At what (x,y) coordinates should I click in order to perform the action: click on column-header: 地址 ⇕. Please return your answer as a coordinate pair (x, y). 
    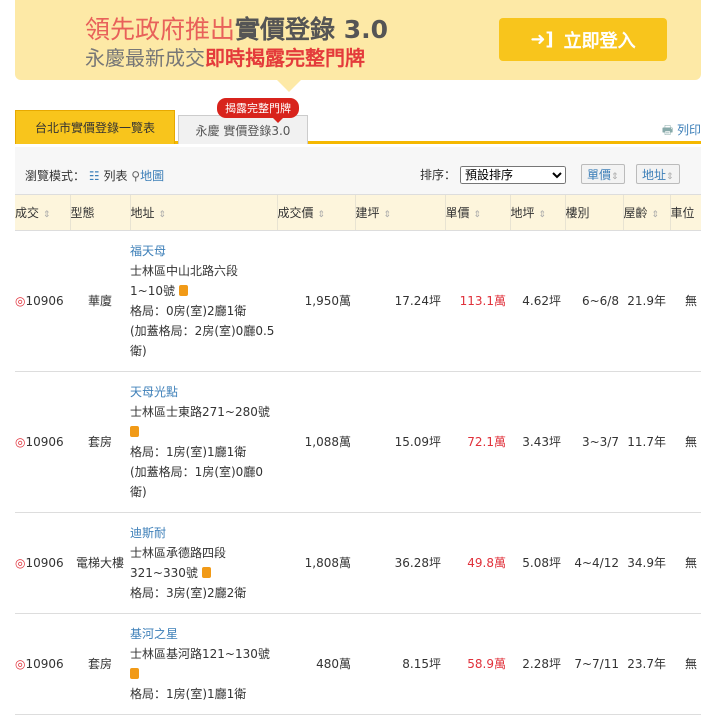
    Looking at the image, I should click on (203, 213).